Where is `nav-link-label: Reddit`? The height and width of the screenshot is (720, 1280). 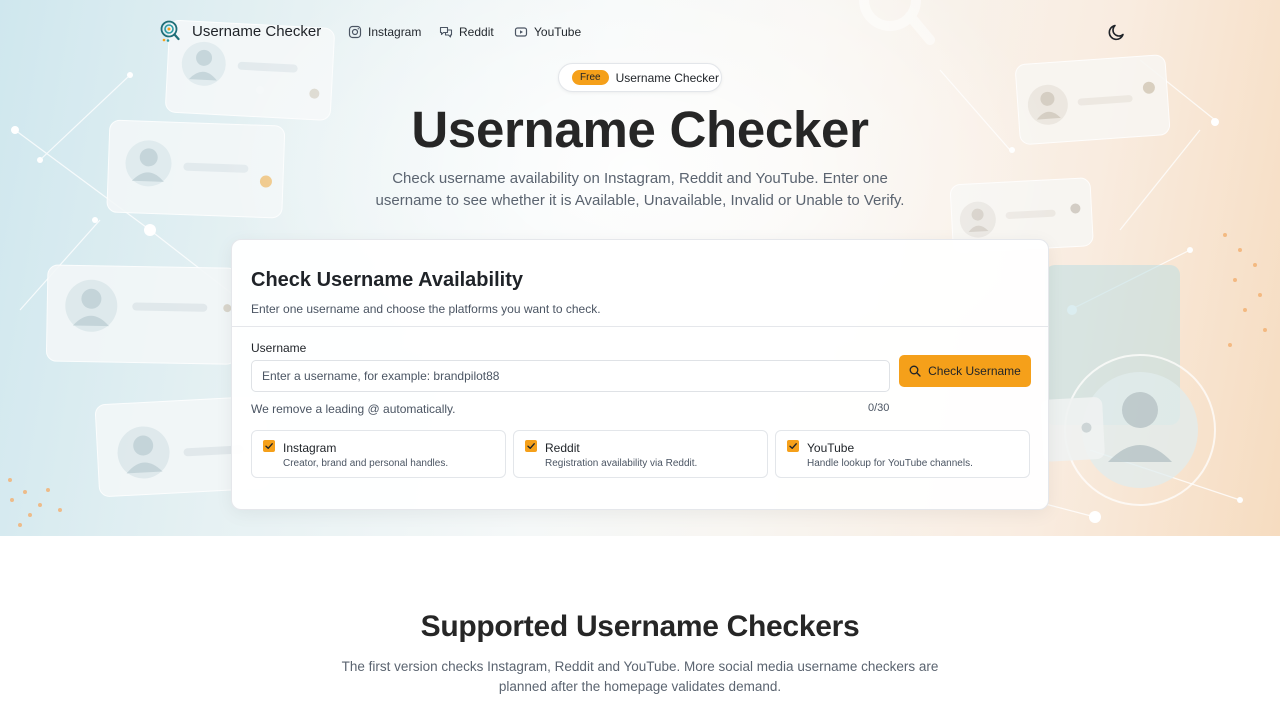
nav-link-label: Reddit is located at coordinates (476, 32).